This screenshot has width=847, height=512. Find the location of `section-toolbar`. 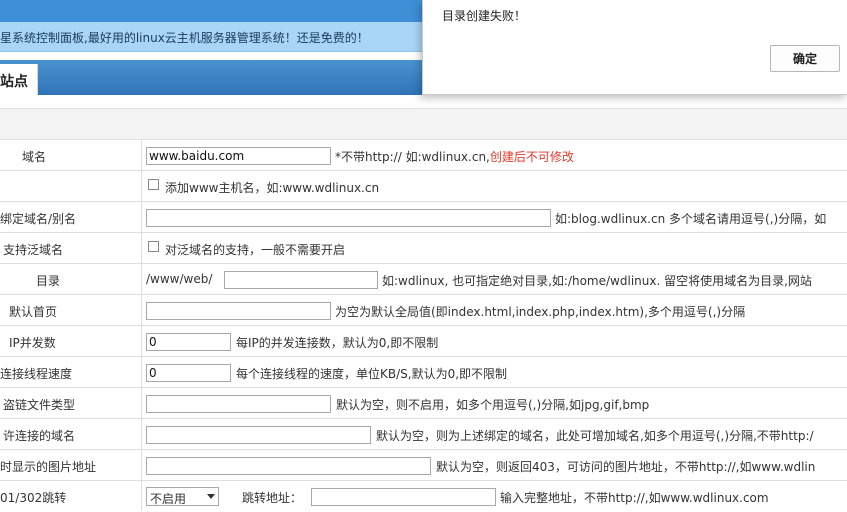

section-toolbar is located at coordinates (423, 124).